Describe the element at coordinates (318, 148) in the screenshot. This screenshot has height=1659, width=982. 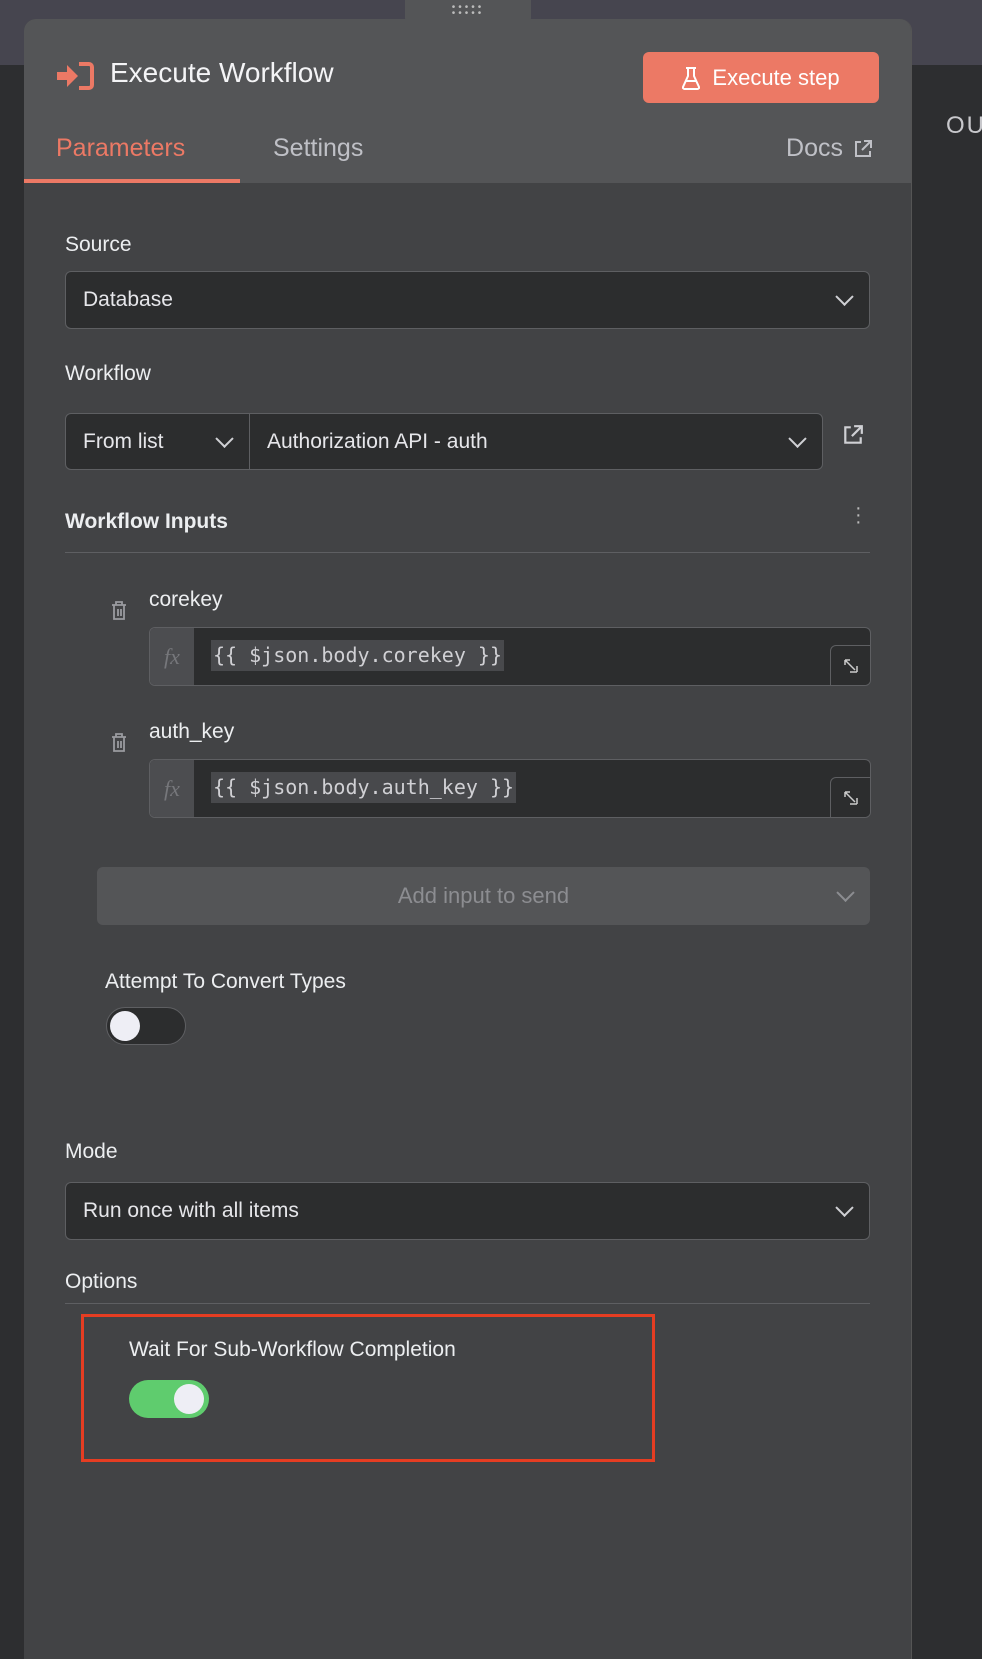
I see `tab-settings: Settings` at that location.